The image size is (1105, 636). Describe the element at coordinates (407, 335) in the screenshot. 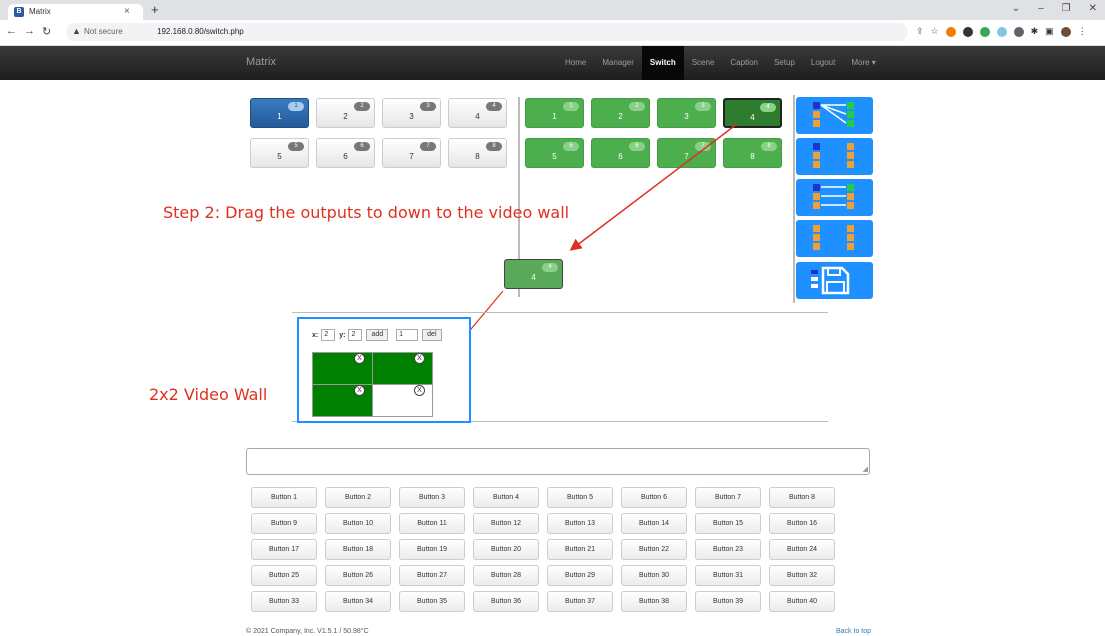

I see `del-index-input: 1` at that location.